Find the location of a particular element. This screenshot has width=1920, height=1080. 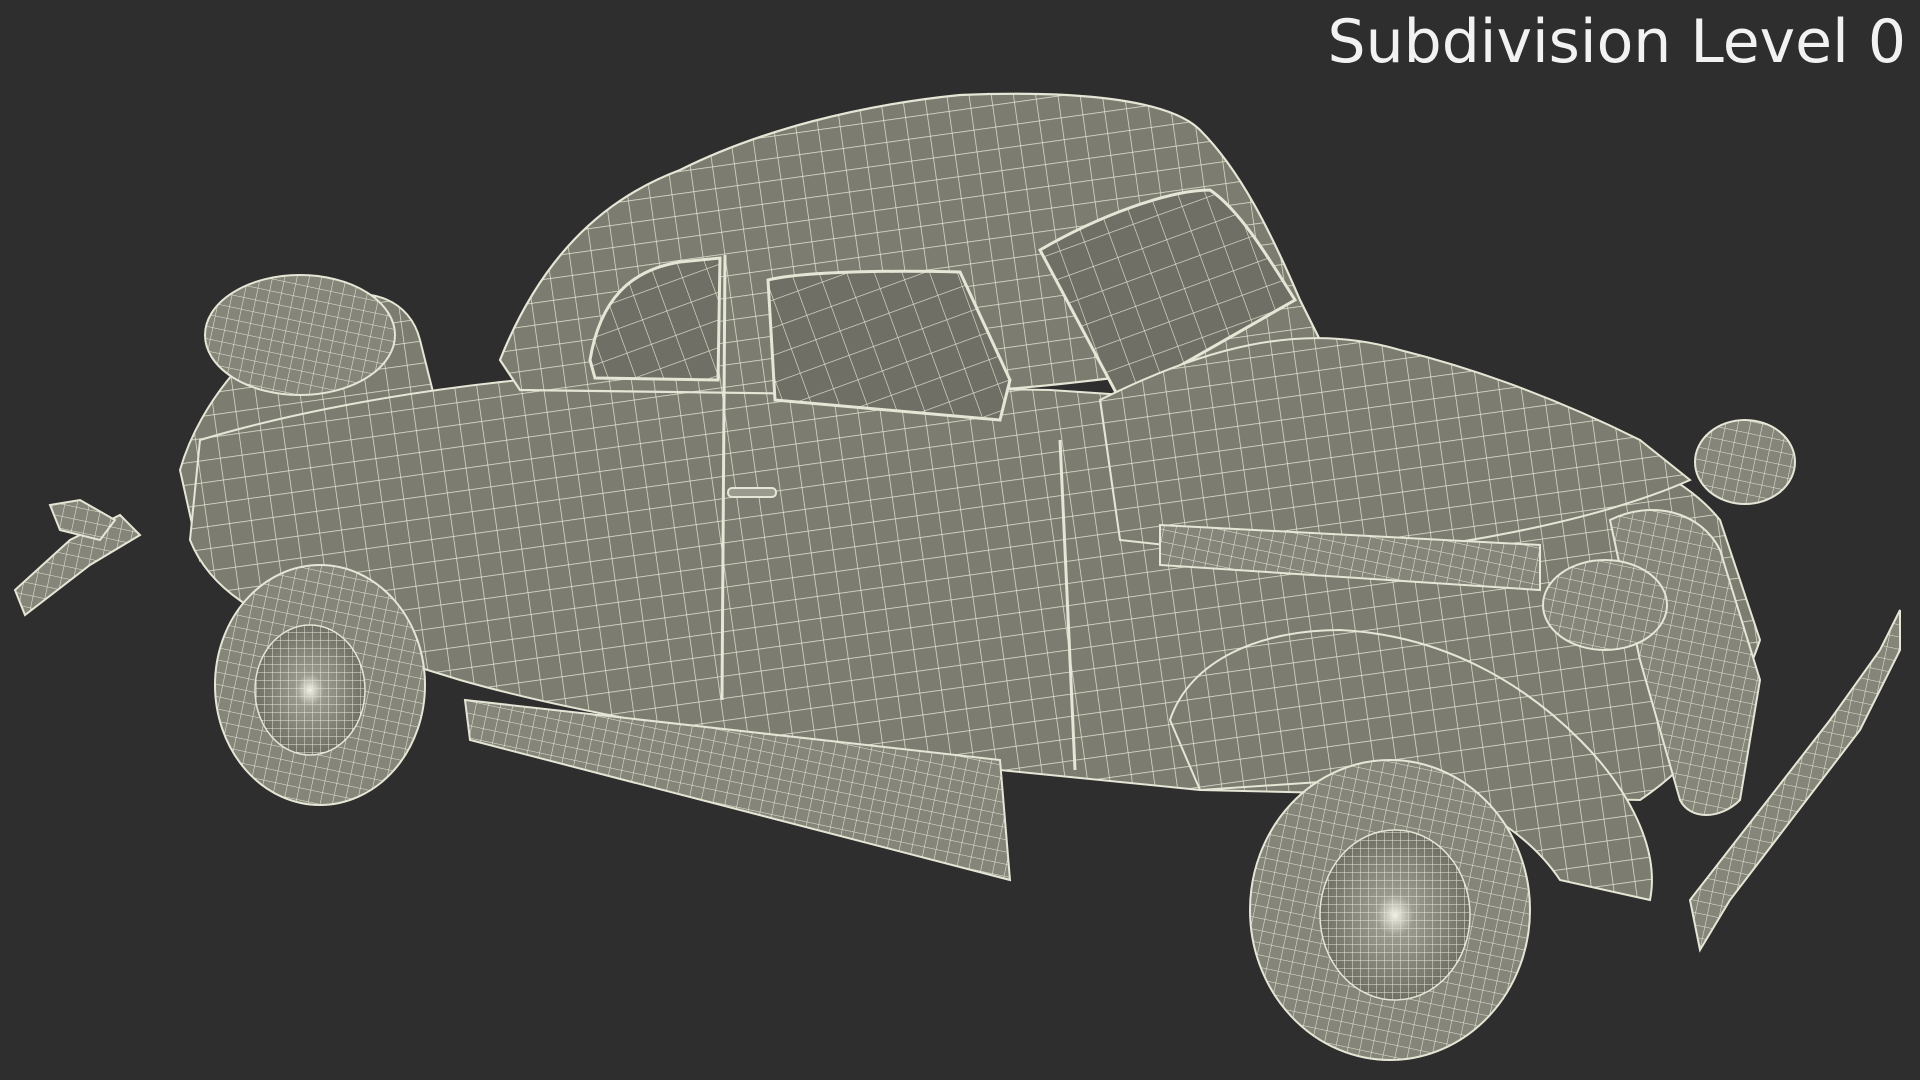

door-handle is located at coordinates (752, 492).